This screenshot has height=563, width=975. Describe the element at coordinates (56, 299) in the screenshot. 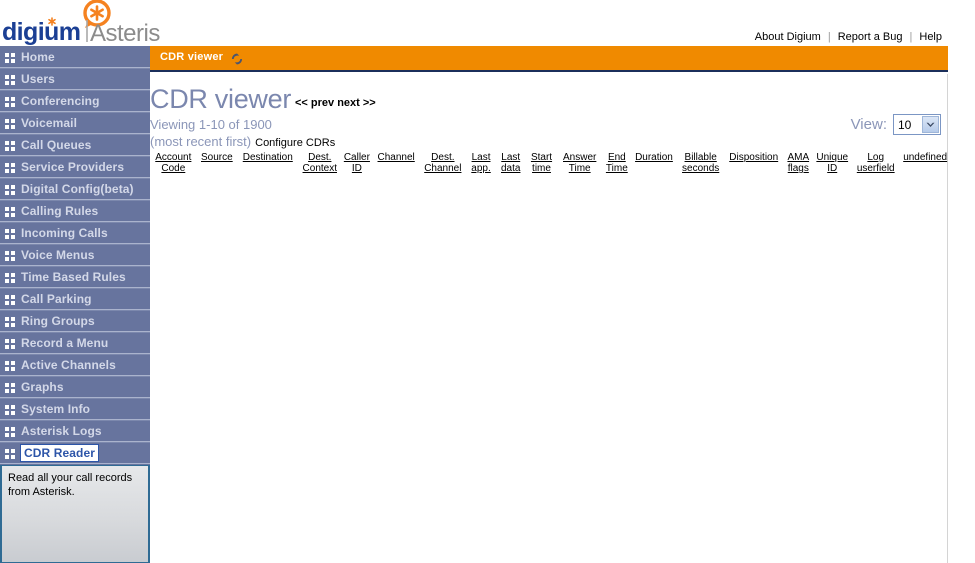

I see `sidebar-item-label: Call Parking` at that location.